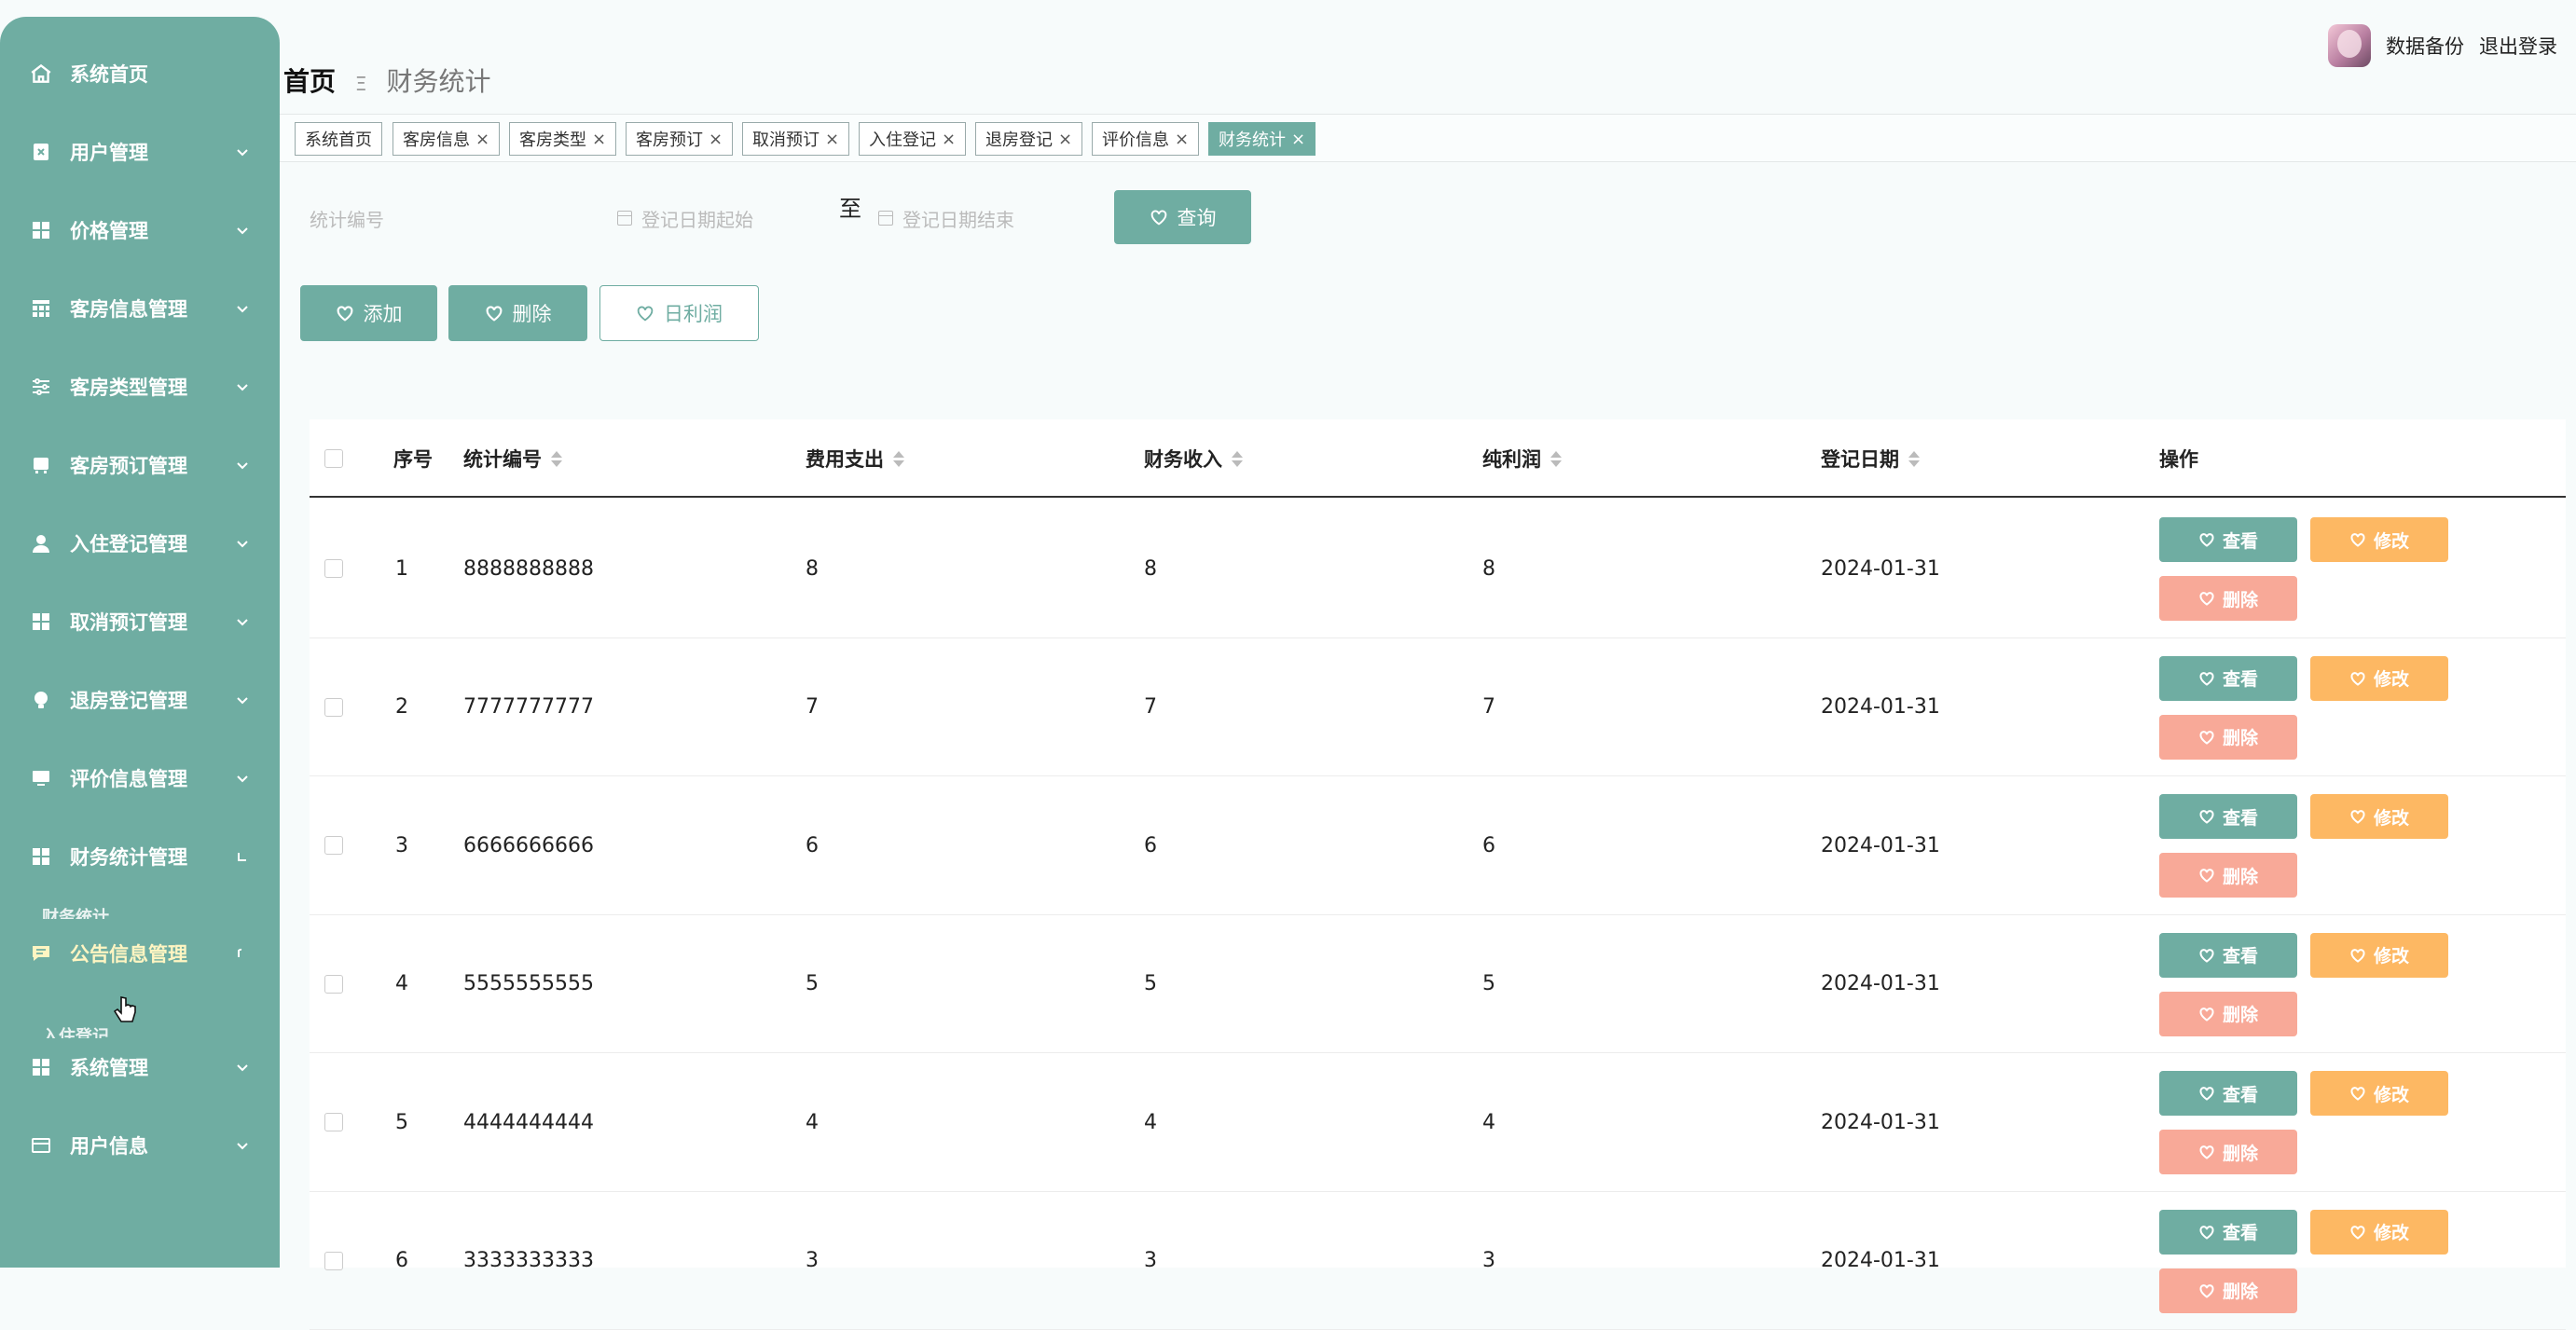 This screenshot has height=1330, width=2576. I want to click on tab-room-info: 客房信息×, so click(446, 139).